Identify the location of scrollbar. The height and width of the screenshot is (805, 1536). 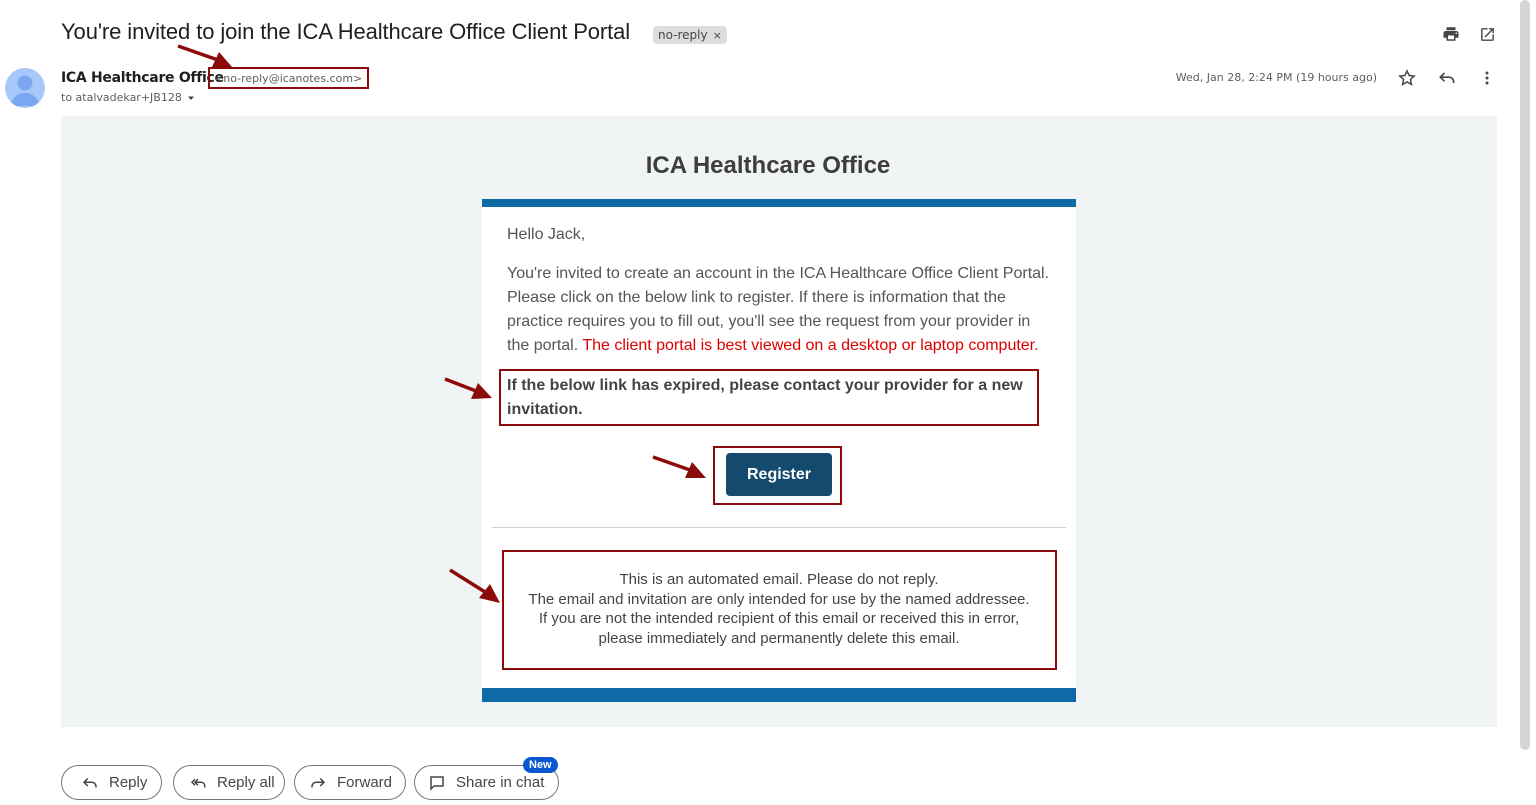
(1525, 375).